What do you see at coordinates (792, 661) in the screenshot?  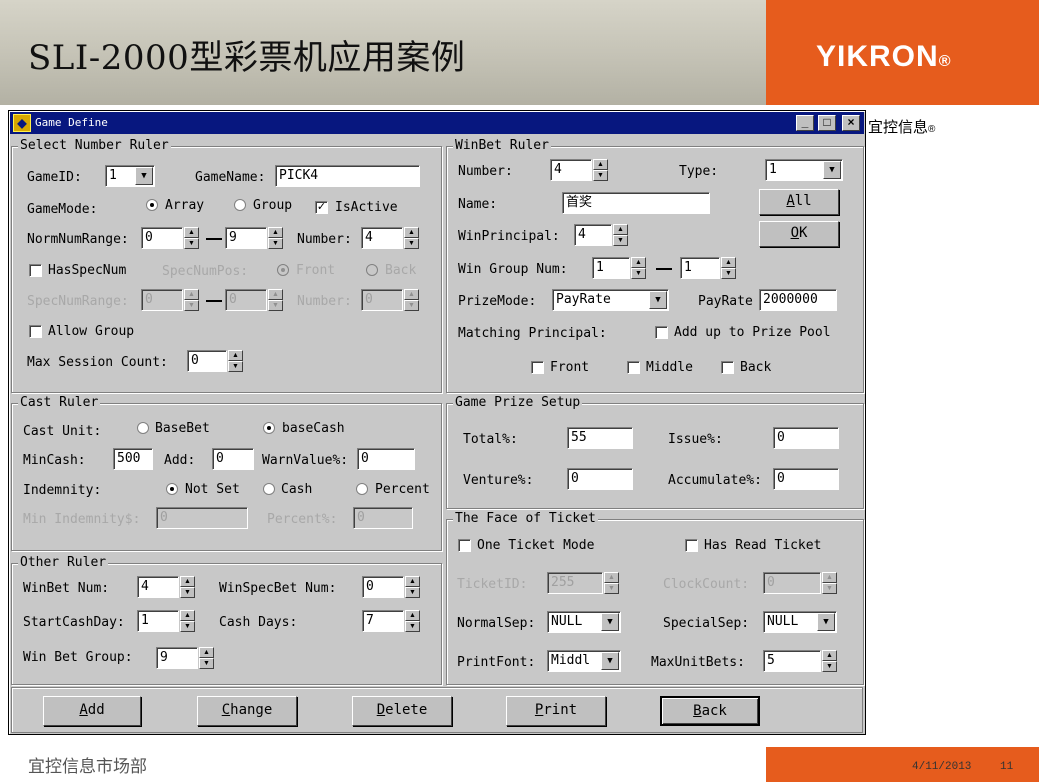 I see `max-unit-bets-input: 5` at bounding box center [792, 661].